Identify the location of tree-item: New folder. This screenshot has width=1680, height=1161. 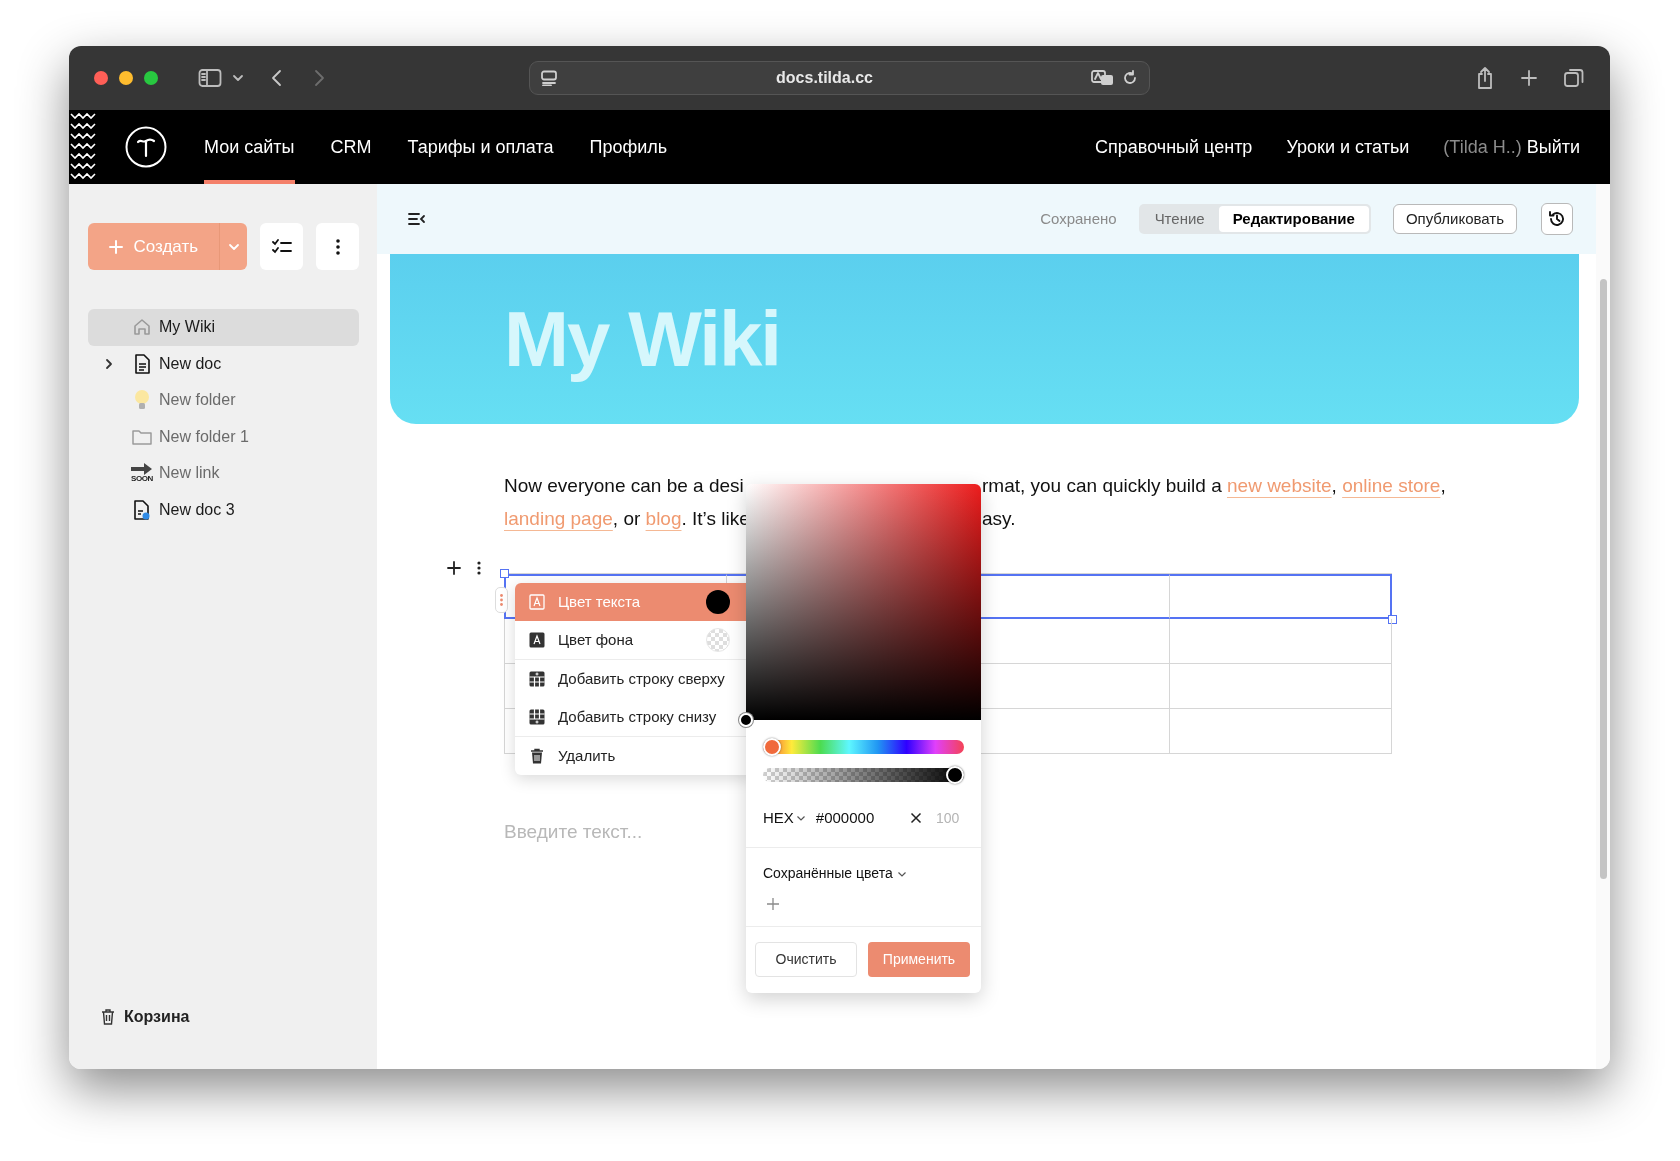
(223, 400).